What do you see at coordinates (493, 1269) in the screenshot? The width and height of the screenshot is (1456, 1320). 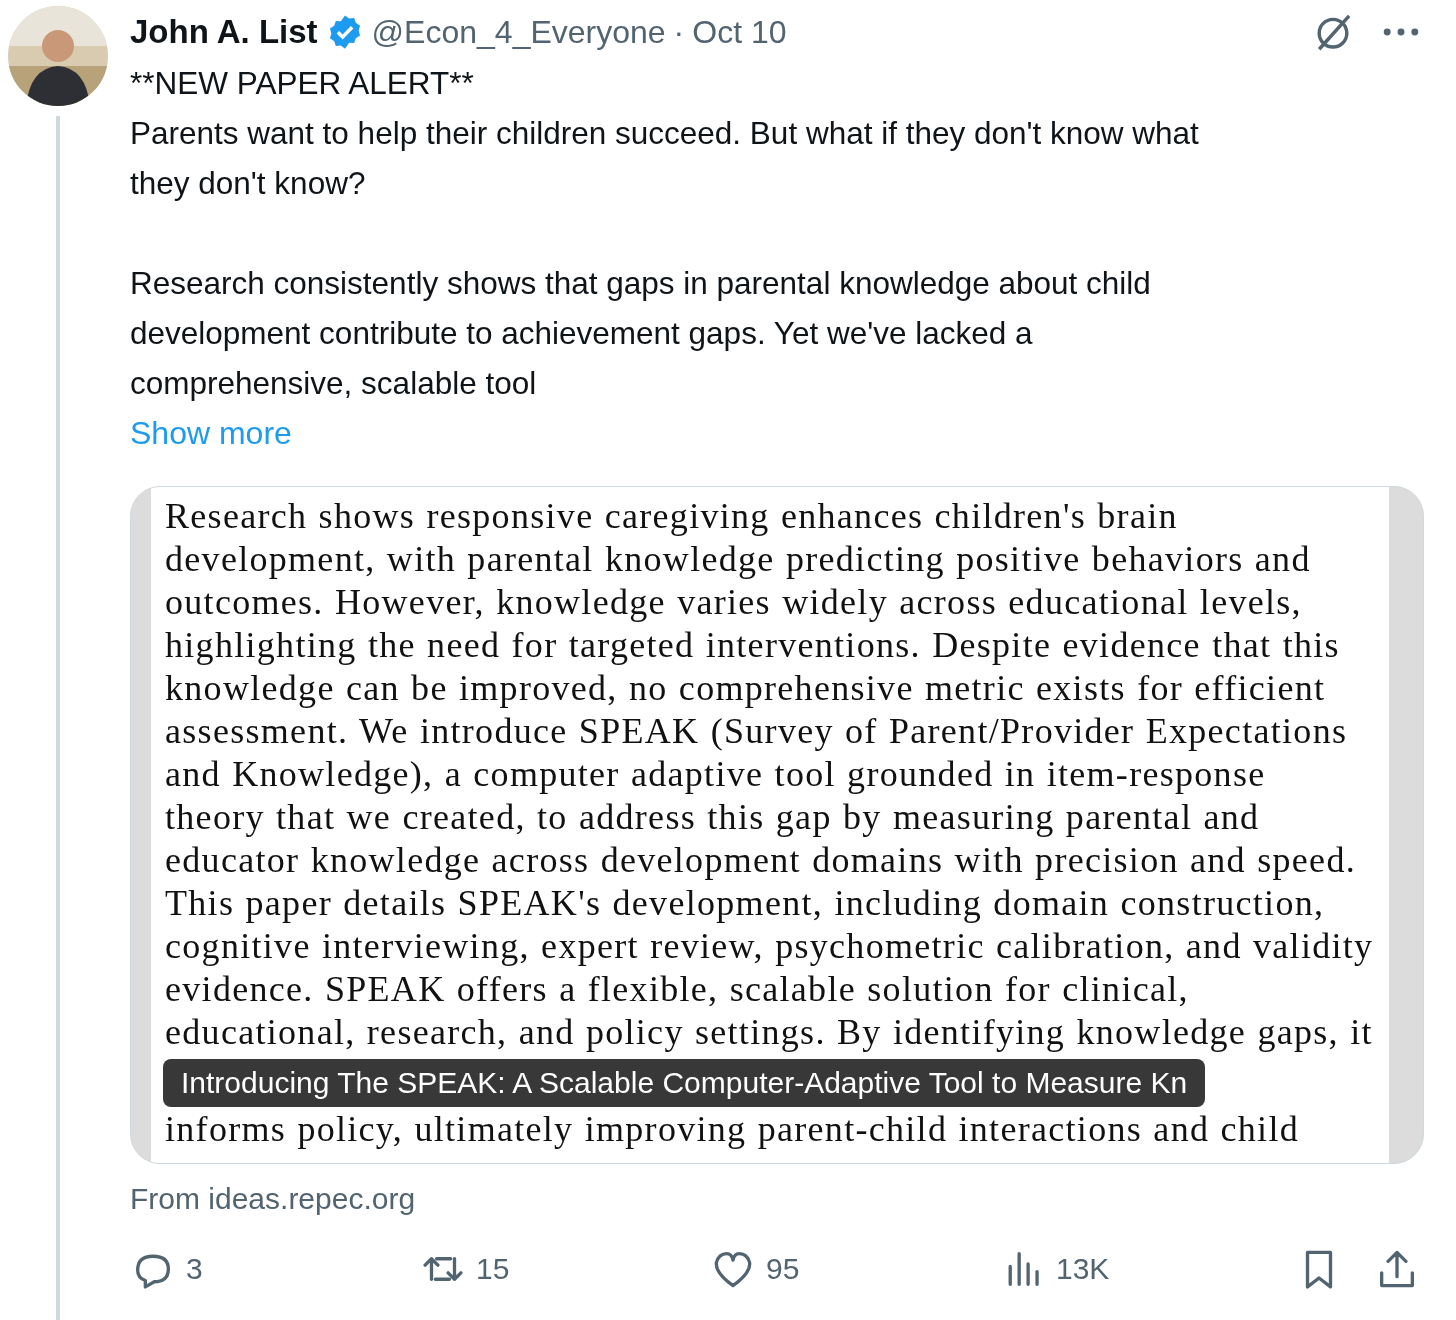 I see `repost-count: 15` at bounding box center [493, 1269].